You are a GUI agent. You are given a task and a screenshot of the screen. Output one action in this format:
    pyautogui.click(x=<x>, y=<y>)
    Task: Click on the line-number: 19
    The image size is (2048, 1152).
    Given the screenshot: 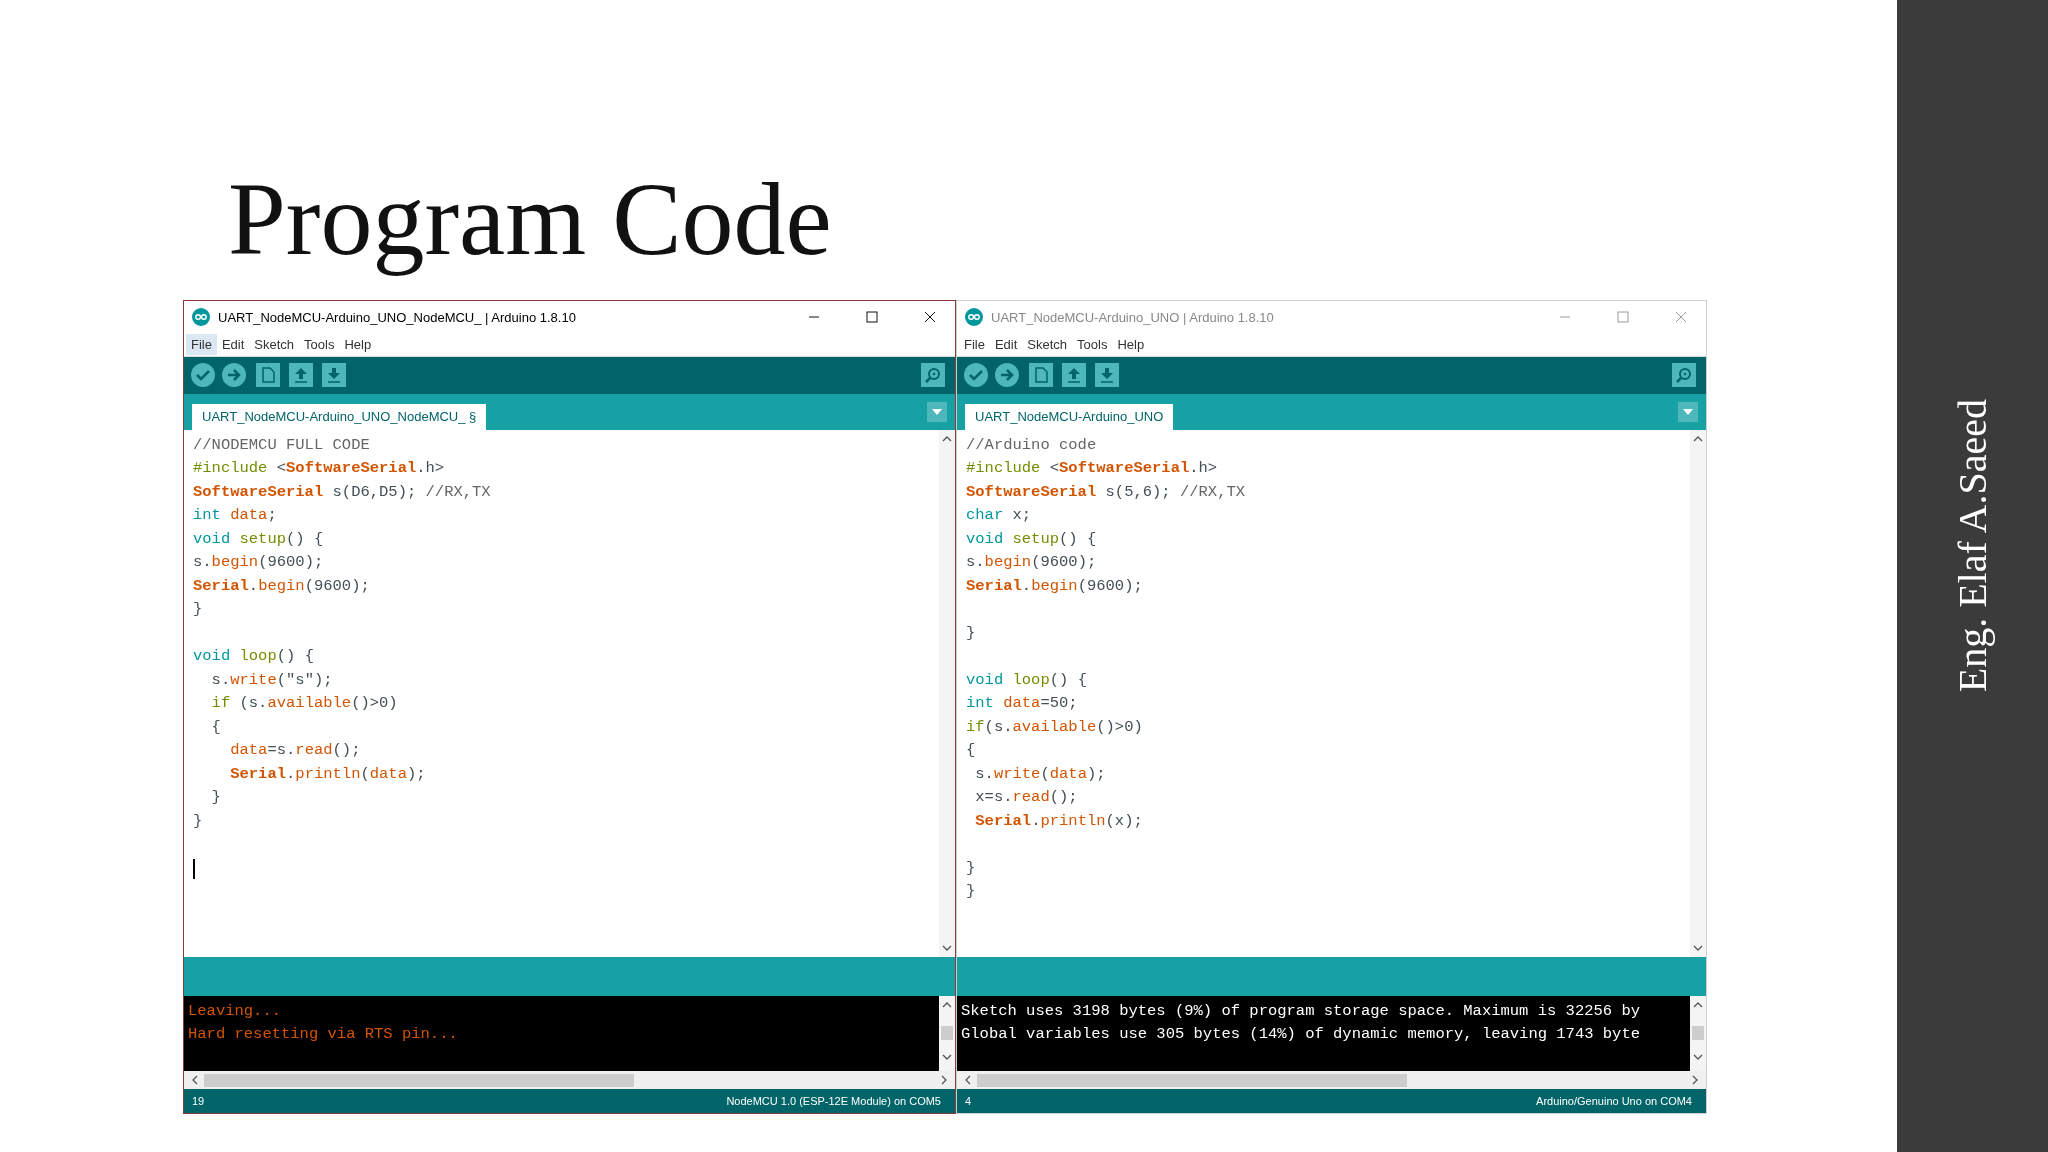 What is the action you would take?
    pyautogui.click(x=198, y=1101)
    